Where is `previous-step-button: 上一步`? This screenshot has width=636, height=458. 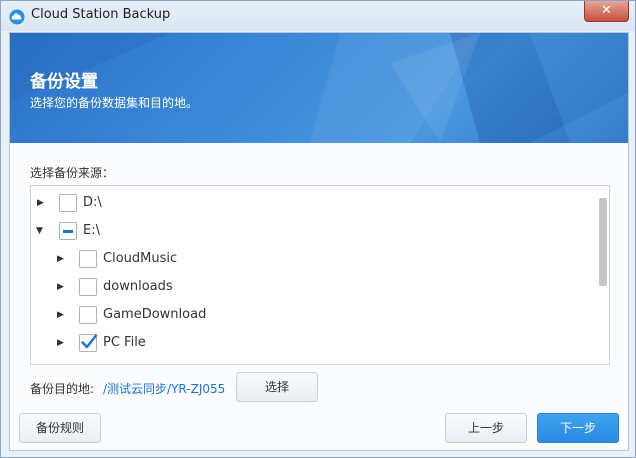 previous-step-button: 上一步 is located at coordinates (486, 428).